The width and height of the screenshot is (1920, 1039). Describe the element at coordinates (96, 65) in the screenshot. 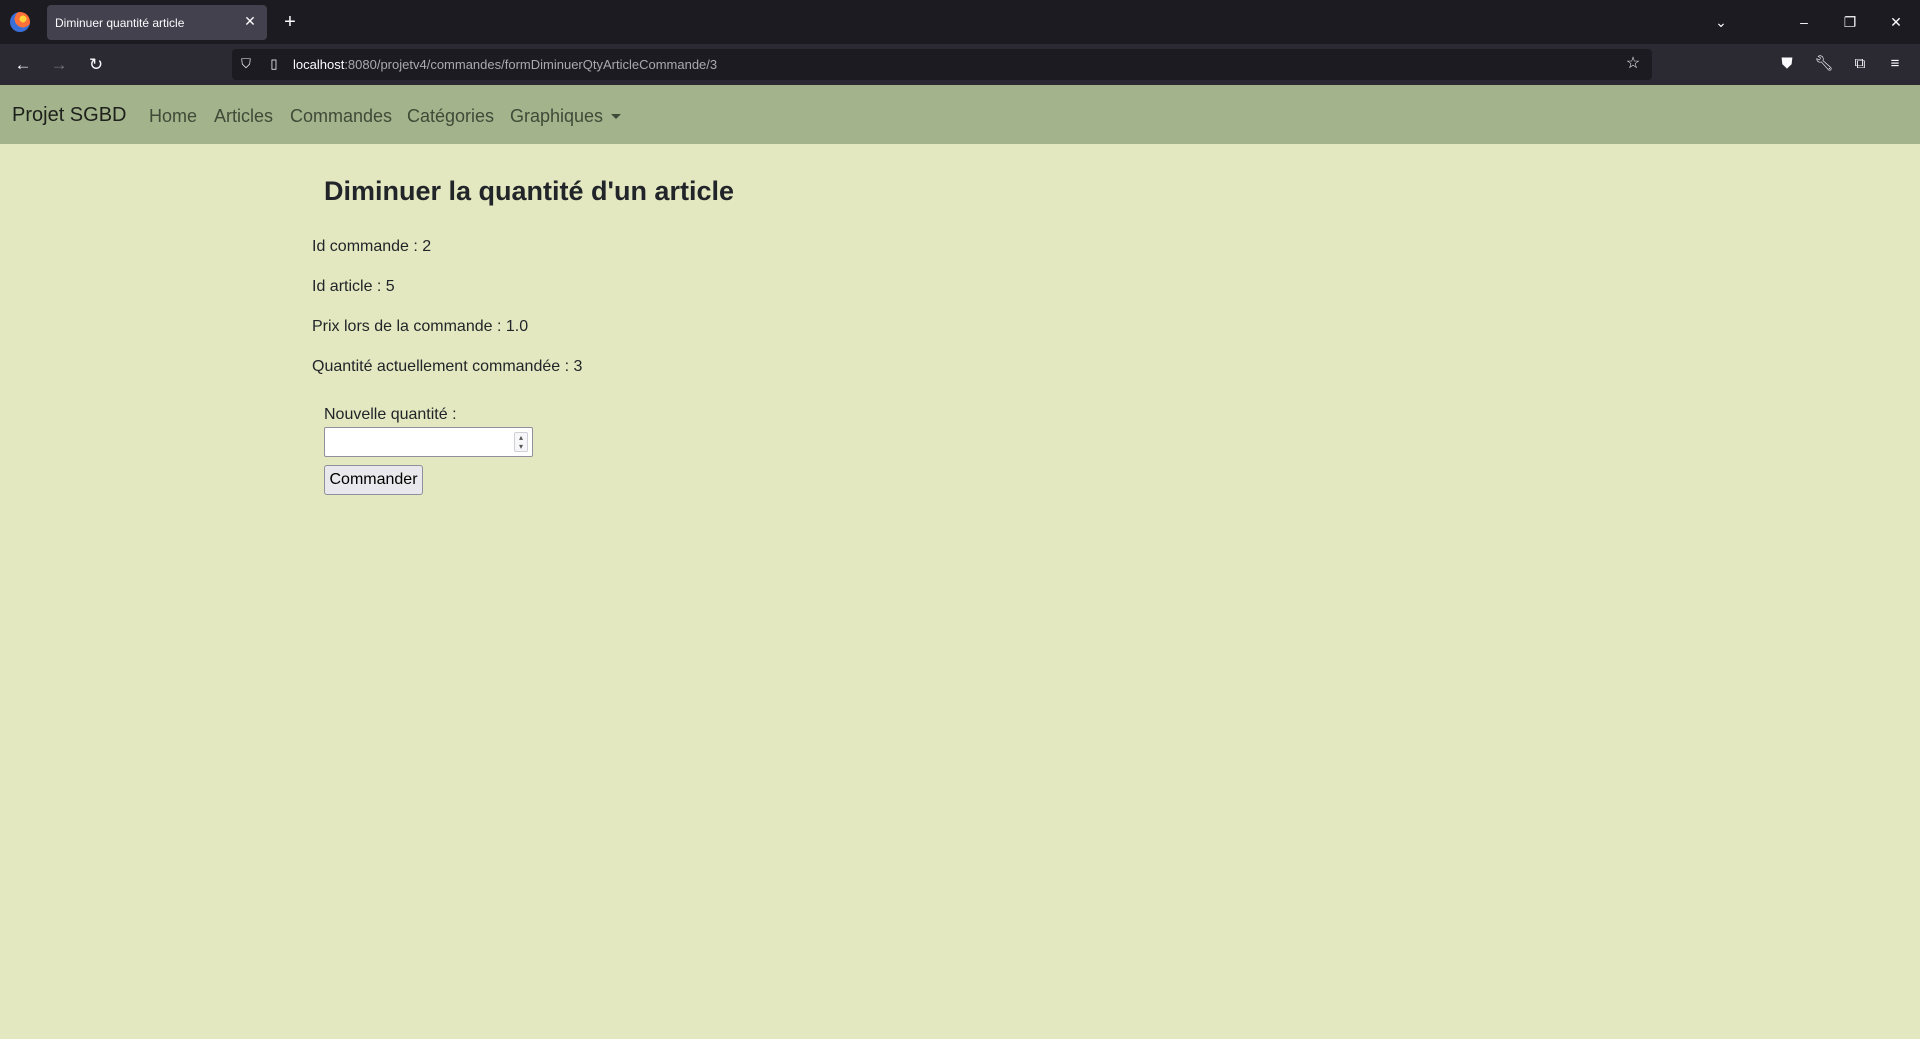

I see `reload-icon: ↻` at that location.